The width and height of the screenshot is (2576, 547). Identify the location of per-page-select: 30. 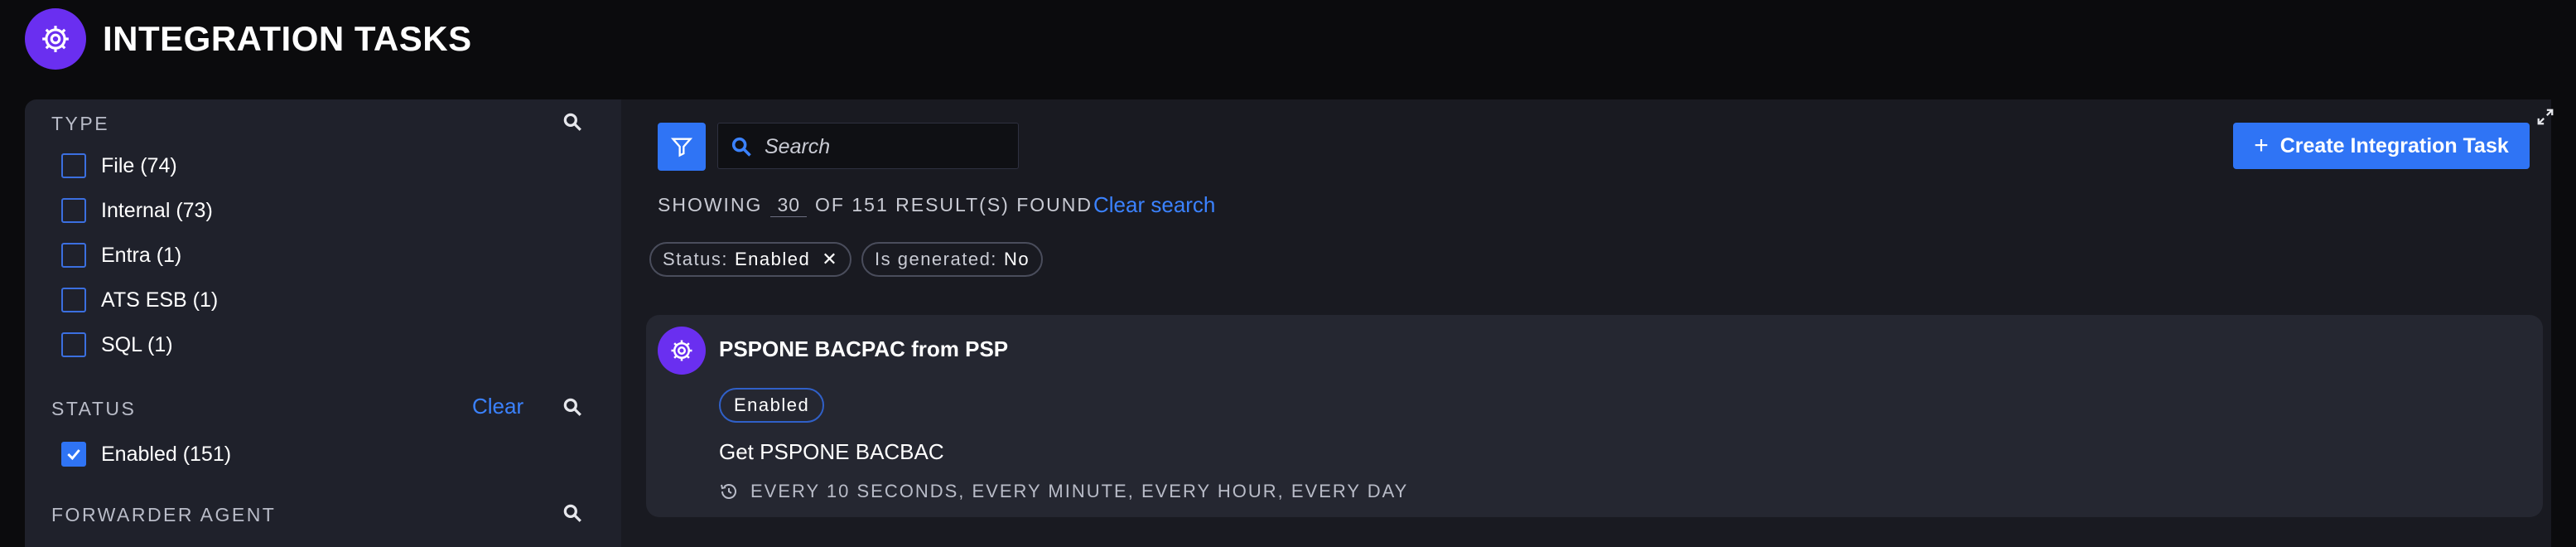
(789, 205).